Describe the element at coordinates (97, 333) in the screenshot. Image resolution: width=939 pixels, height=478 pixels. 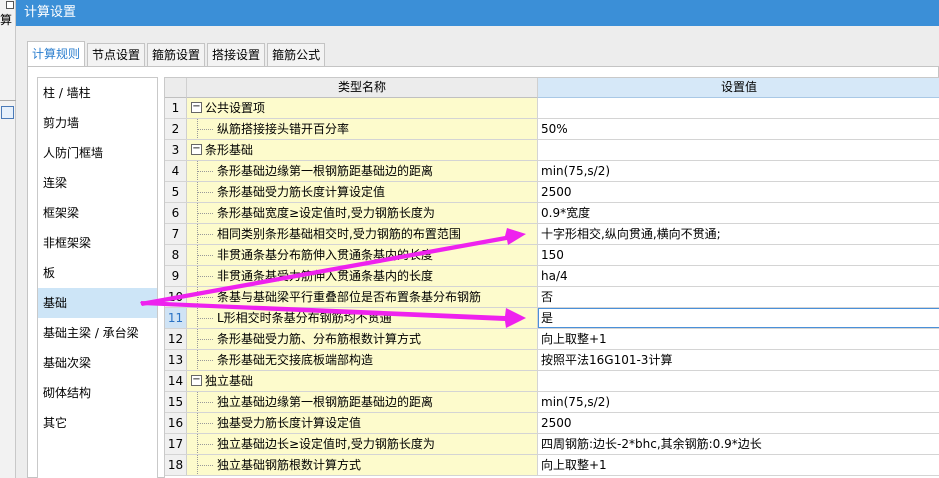
I see `sidebar-item: 基础主梁 / 承台梁` at that location.